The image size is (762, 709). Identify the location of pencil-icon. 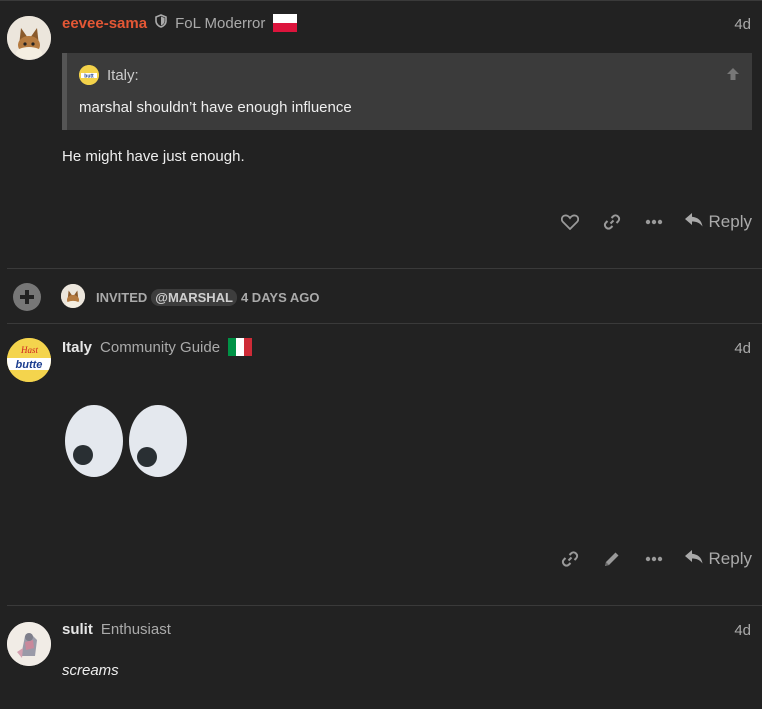
(612, 559).